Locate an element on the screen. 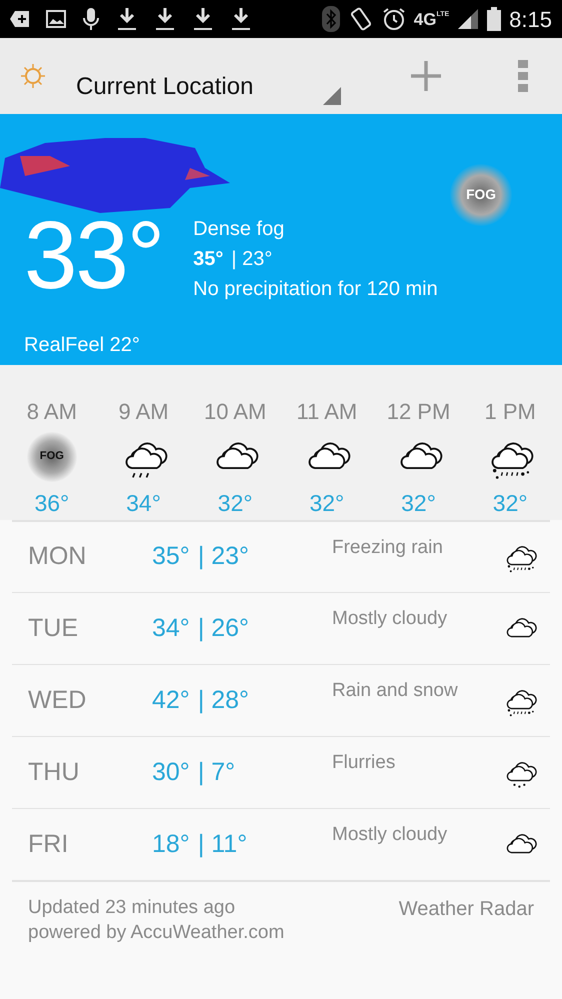 The image size is (562, 999). day-label: THU is located at coordinates (53, 772).